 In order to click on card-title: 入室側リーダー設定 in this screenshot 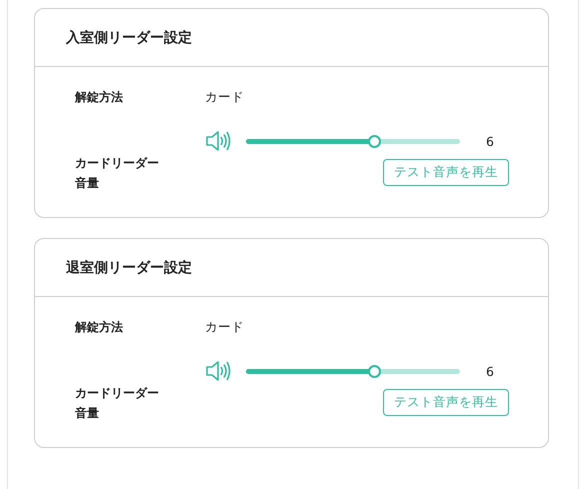, I will do `click(129, 37)`.